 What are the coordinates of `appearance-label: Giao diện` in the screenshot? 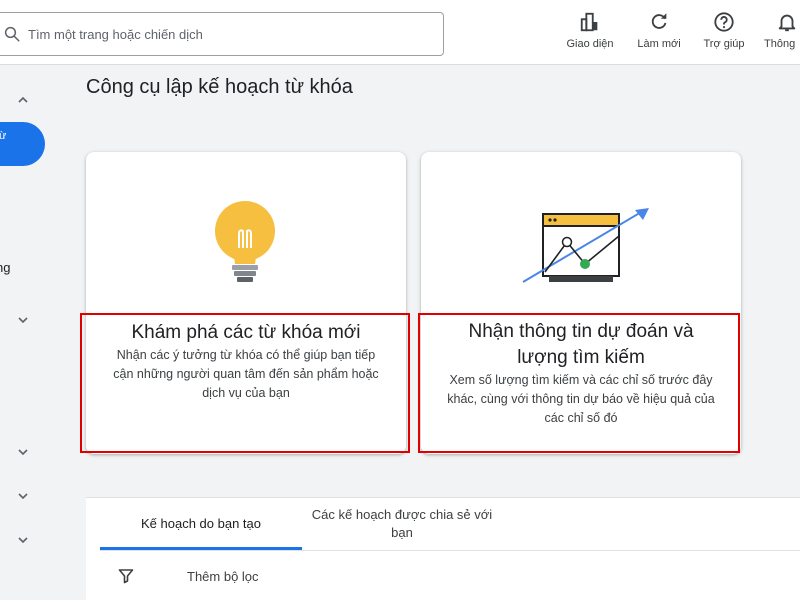 It's located at (590, 44).